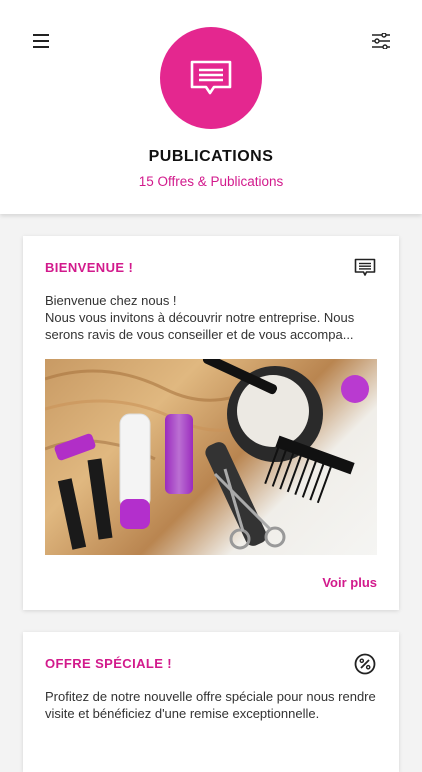  Describe the element at coordinates (349, 582) in the screenshot. I see `see-more-link: Voir plus` at that location.